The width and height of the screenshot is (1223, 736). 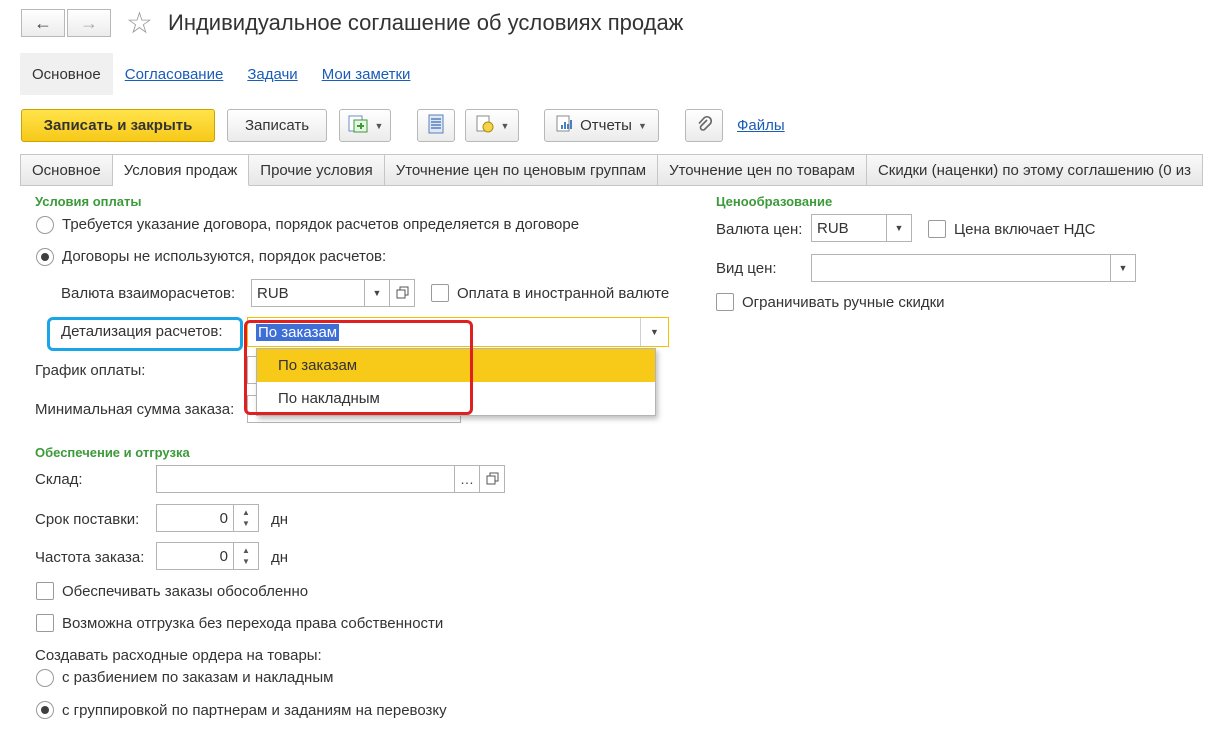 I want to click on settlement-currency-label: Валюта взаиморасчетов:, so click(x=148, y=293).